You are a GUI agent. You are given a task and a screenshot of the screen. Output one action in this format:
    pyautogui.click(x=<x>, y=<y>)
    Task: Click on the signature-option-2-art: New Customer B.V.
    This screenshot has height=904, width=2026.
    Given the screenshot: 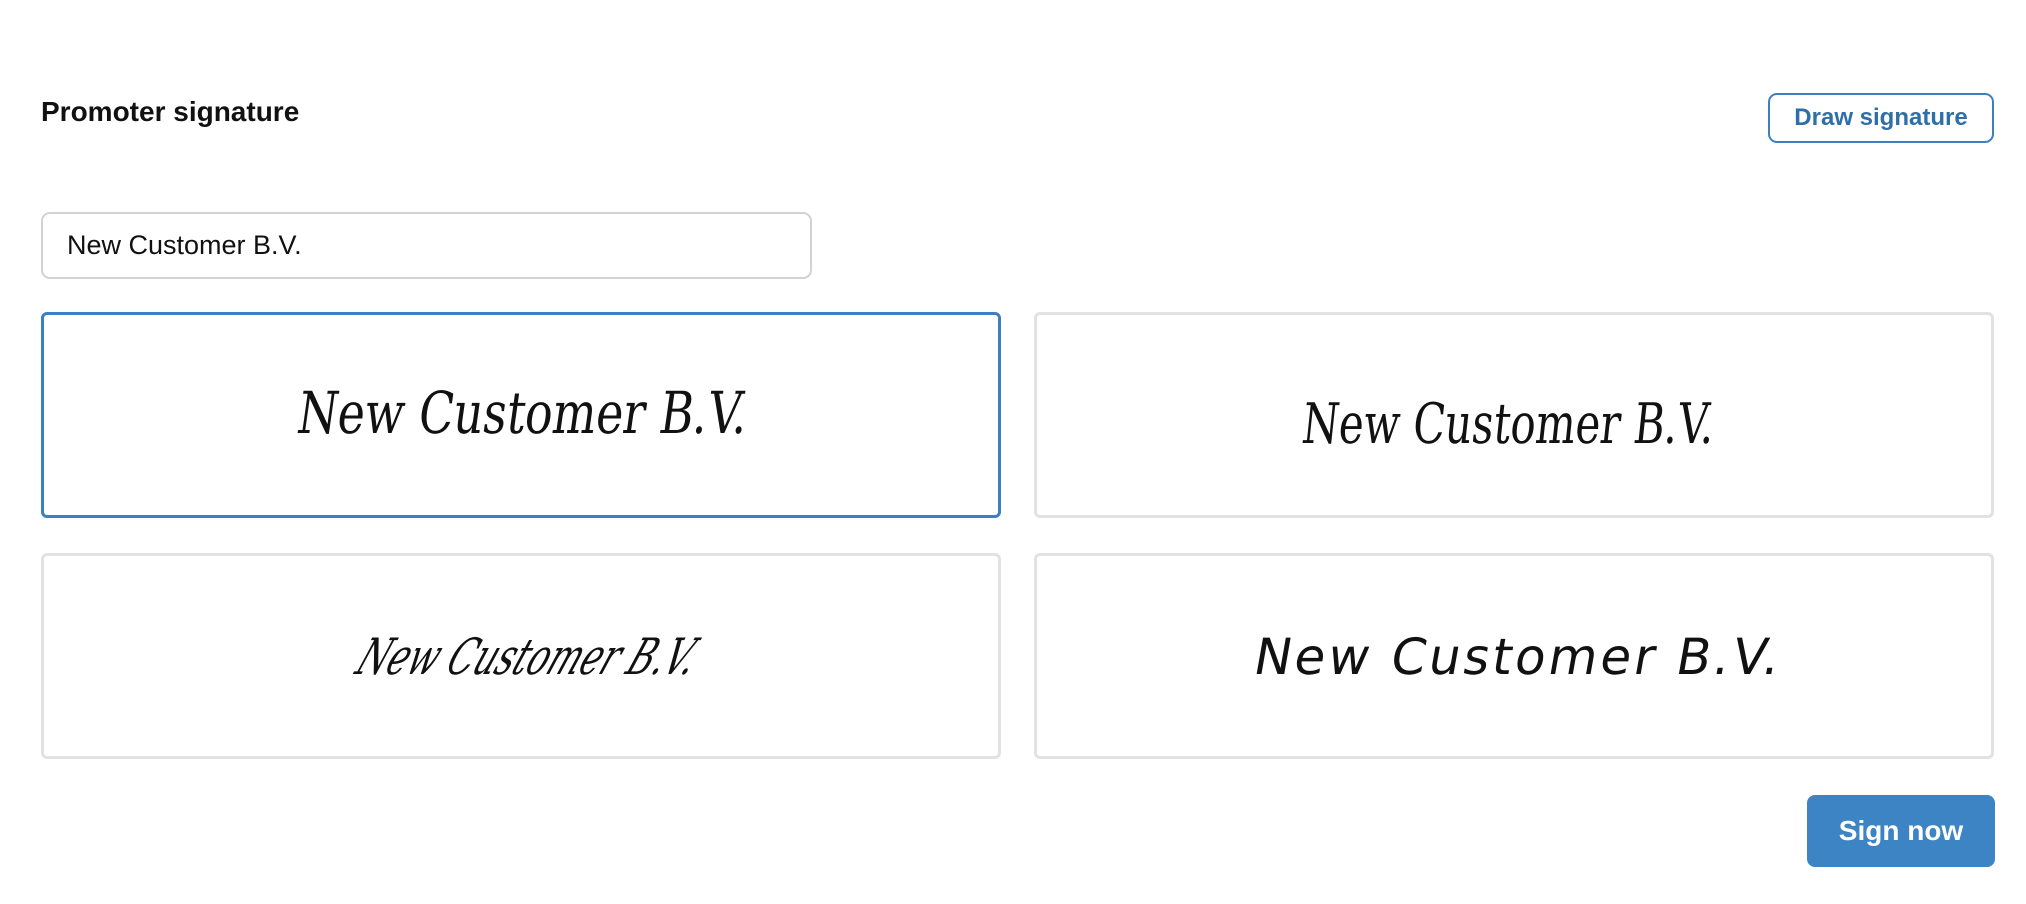 What is the action you would take?
    pyautogui.click(x=1508, y=424)
    